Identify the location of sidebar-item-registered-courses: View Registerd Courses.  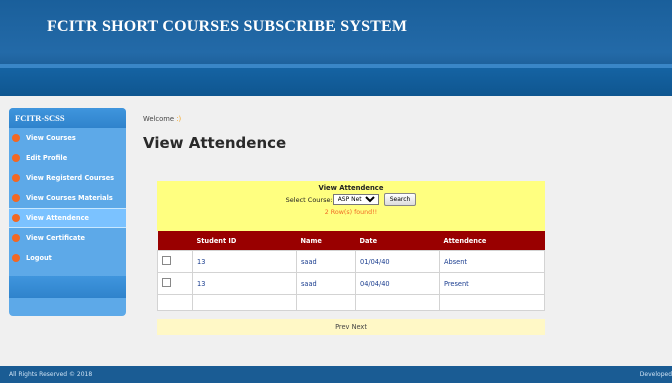
(67, 178).